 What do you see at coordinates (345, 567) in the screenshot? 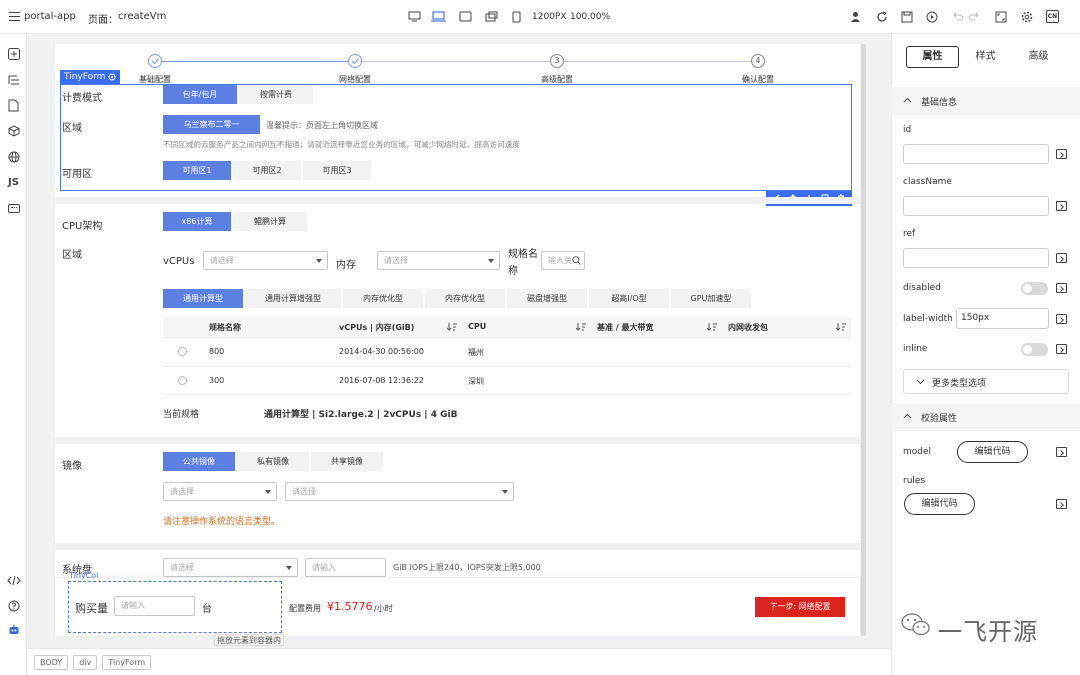
I see `disk-size-input: 请输入` at bounding box center [345, 567].